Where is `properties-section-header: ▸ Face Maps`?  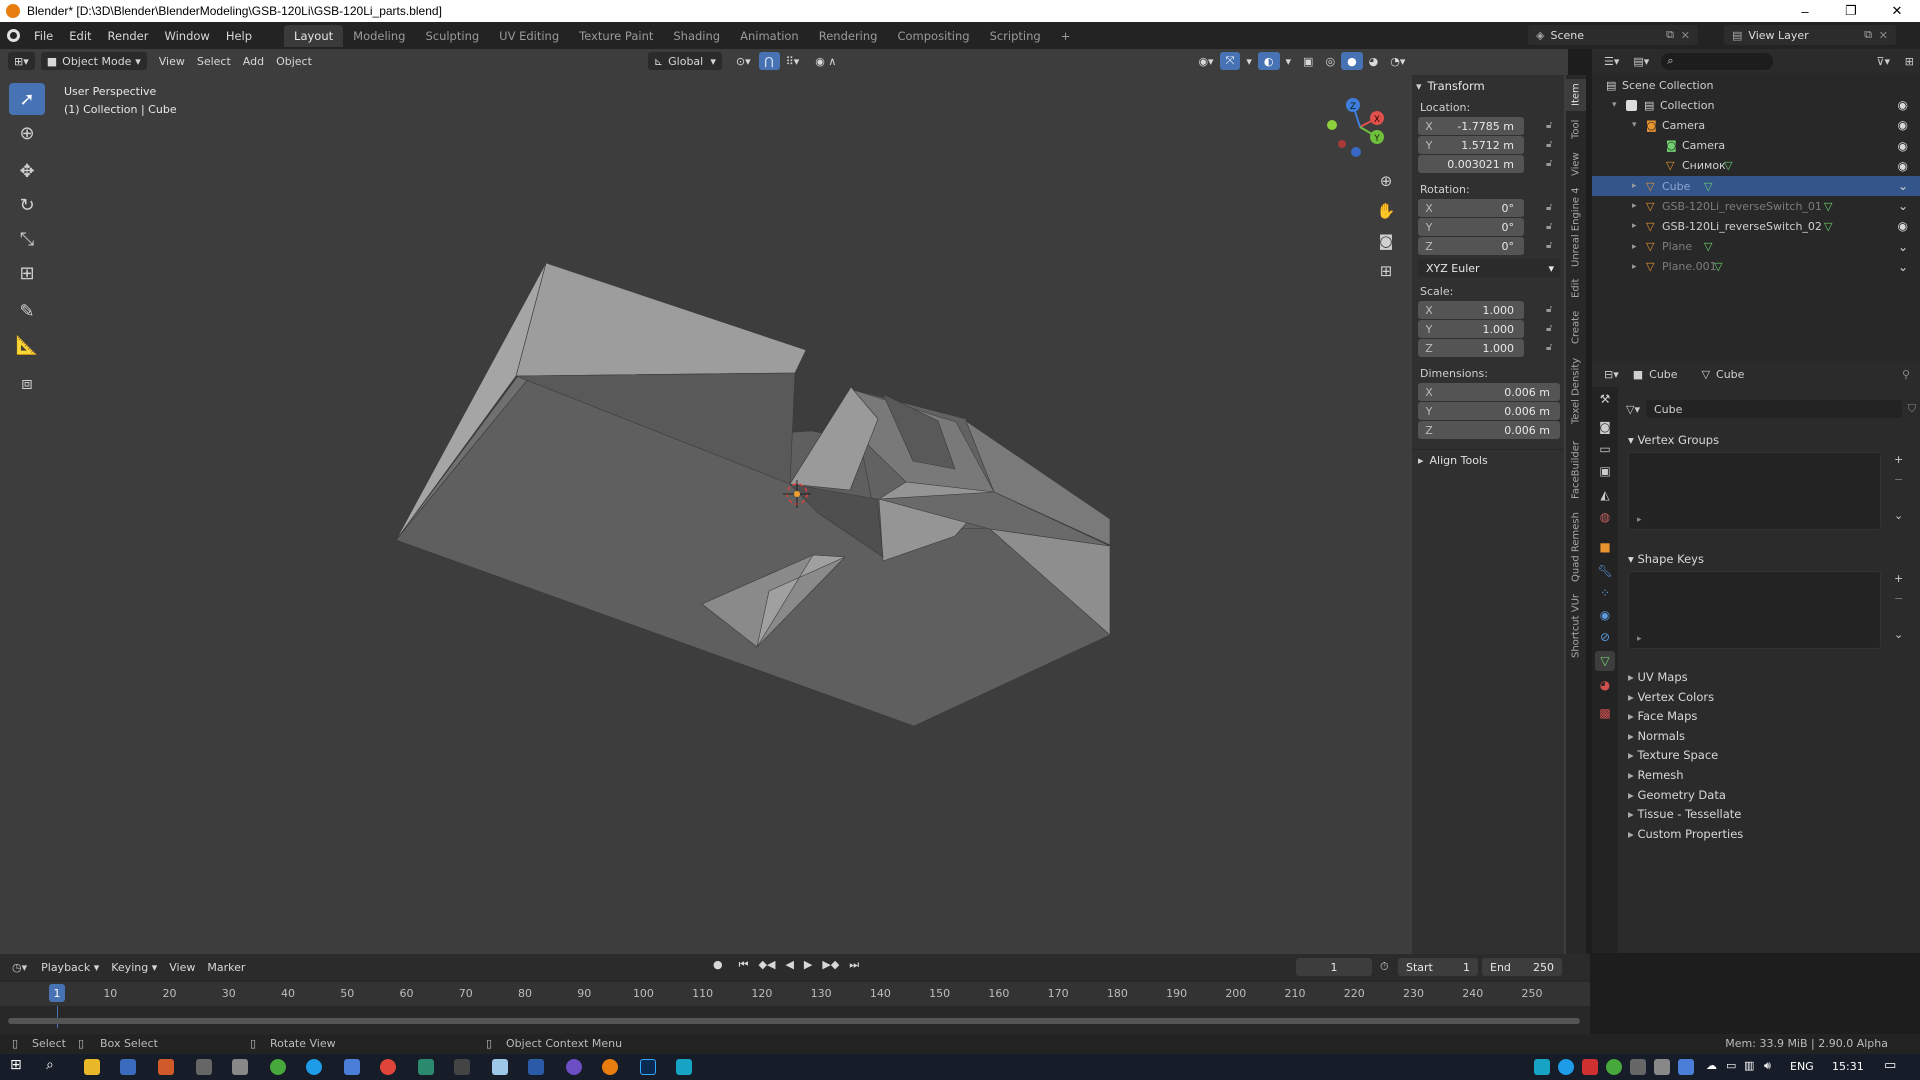
properties-section-header: ▸ Face Maps is located at coordinates (1662, 716).